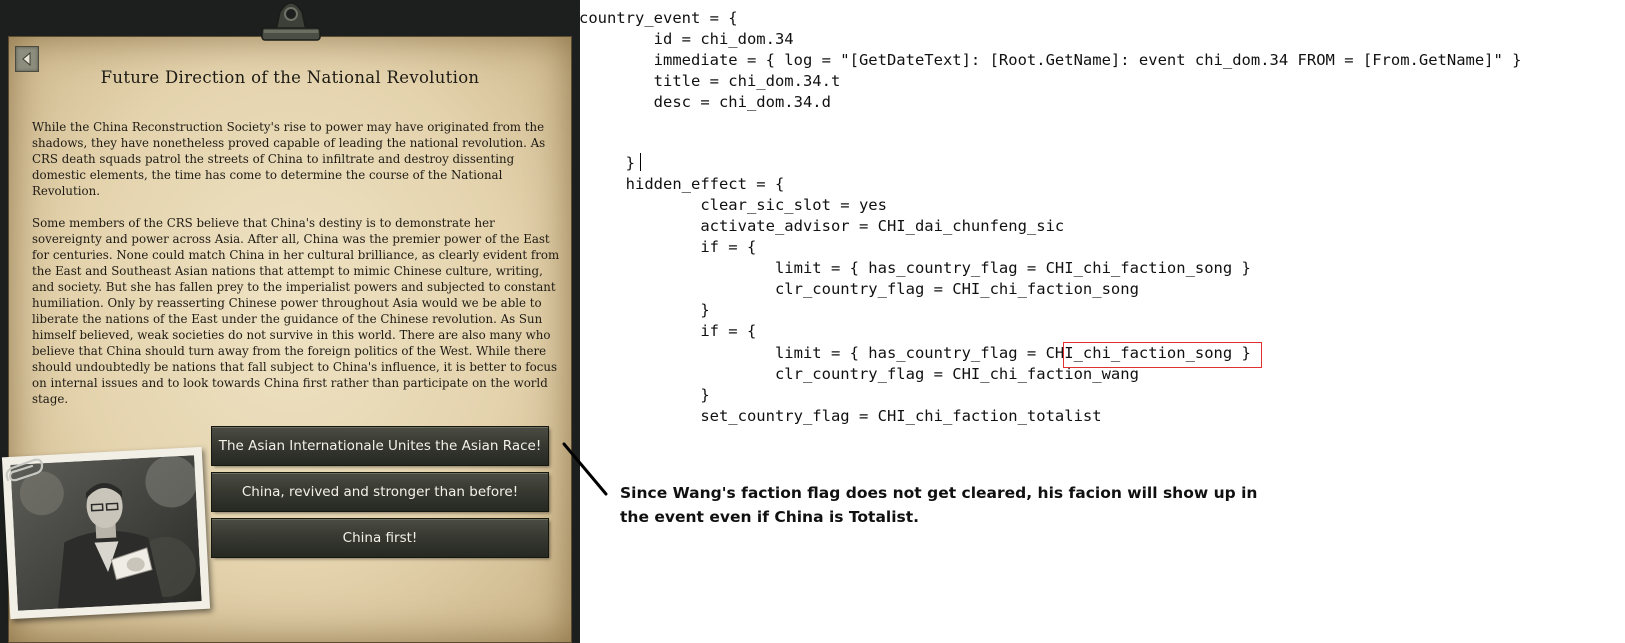 Image resolution: width=1625 pixels, height=643 pixels. What do you see at coordinates (585, 469) in the screenshot?
I see `annotation-pointer-line` at bounding box center [585, 469].